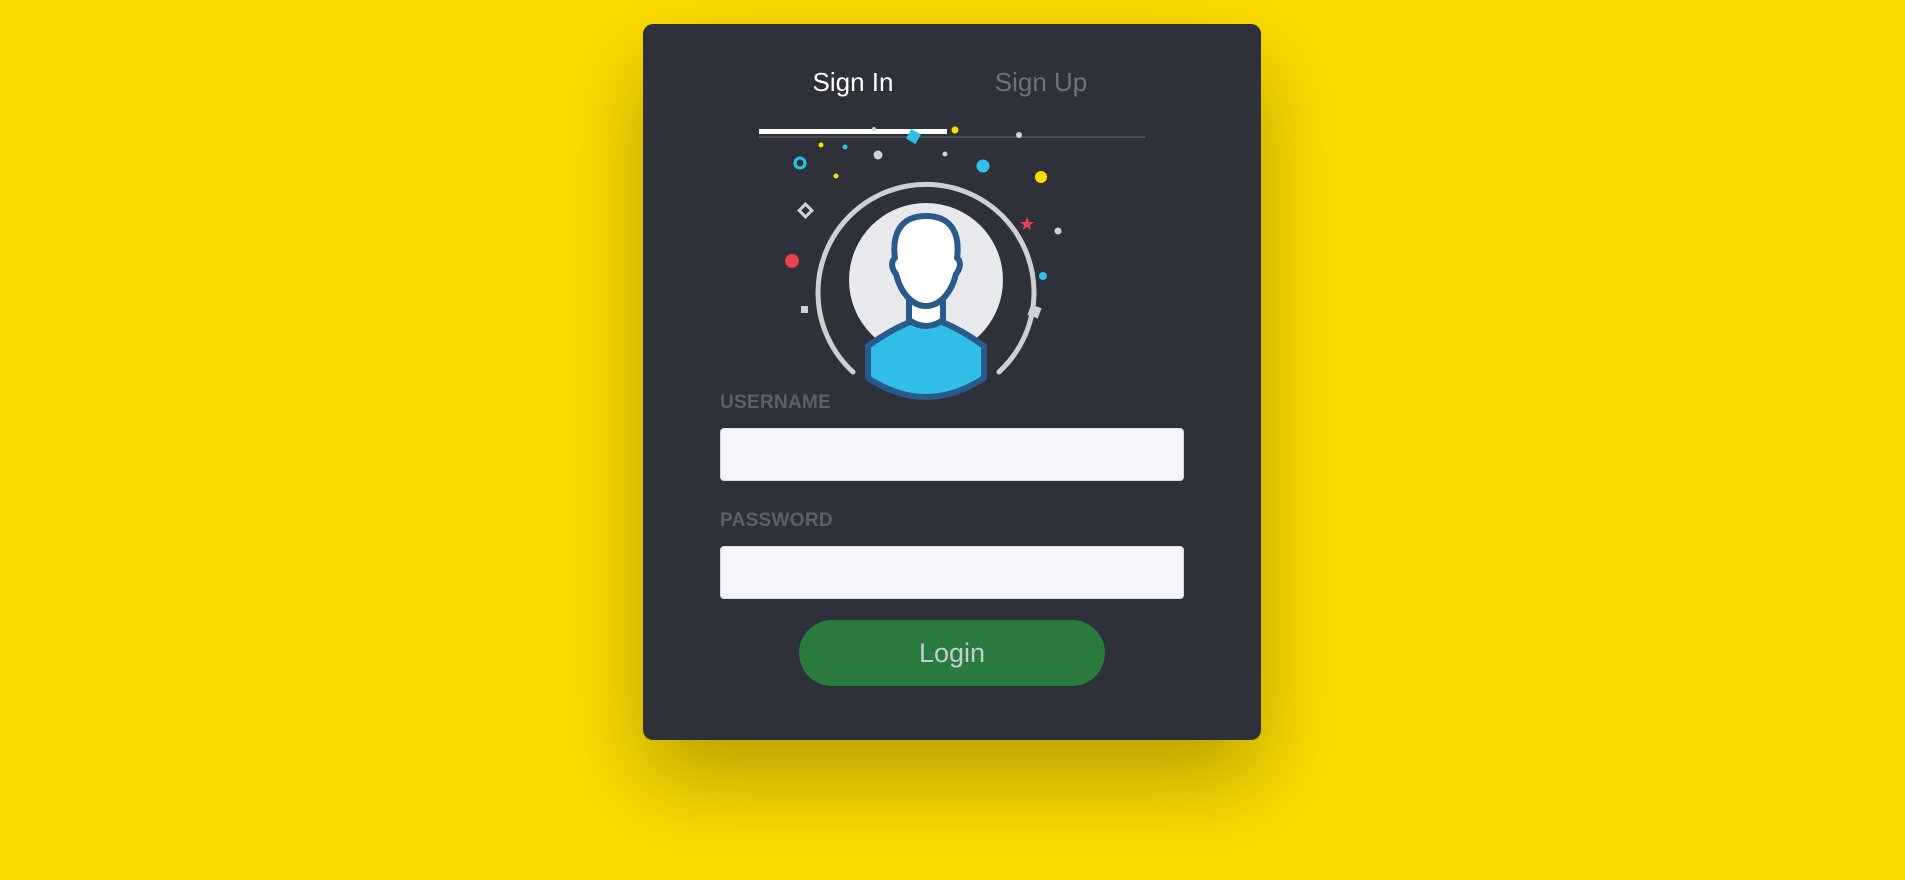  What do you see at coordinates (1041, 82) in the screenshot?
I see `tab-sign-up: Sign Up` at bounding box center [1041, 82].